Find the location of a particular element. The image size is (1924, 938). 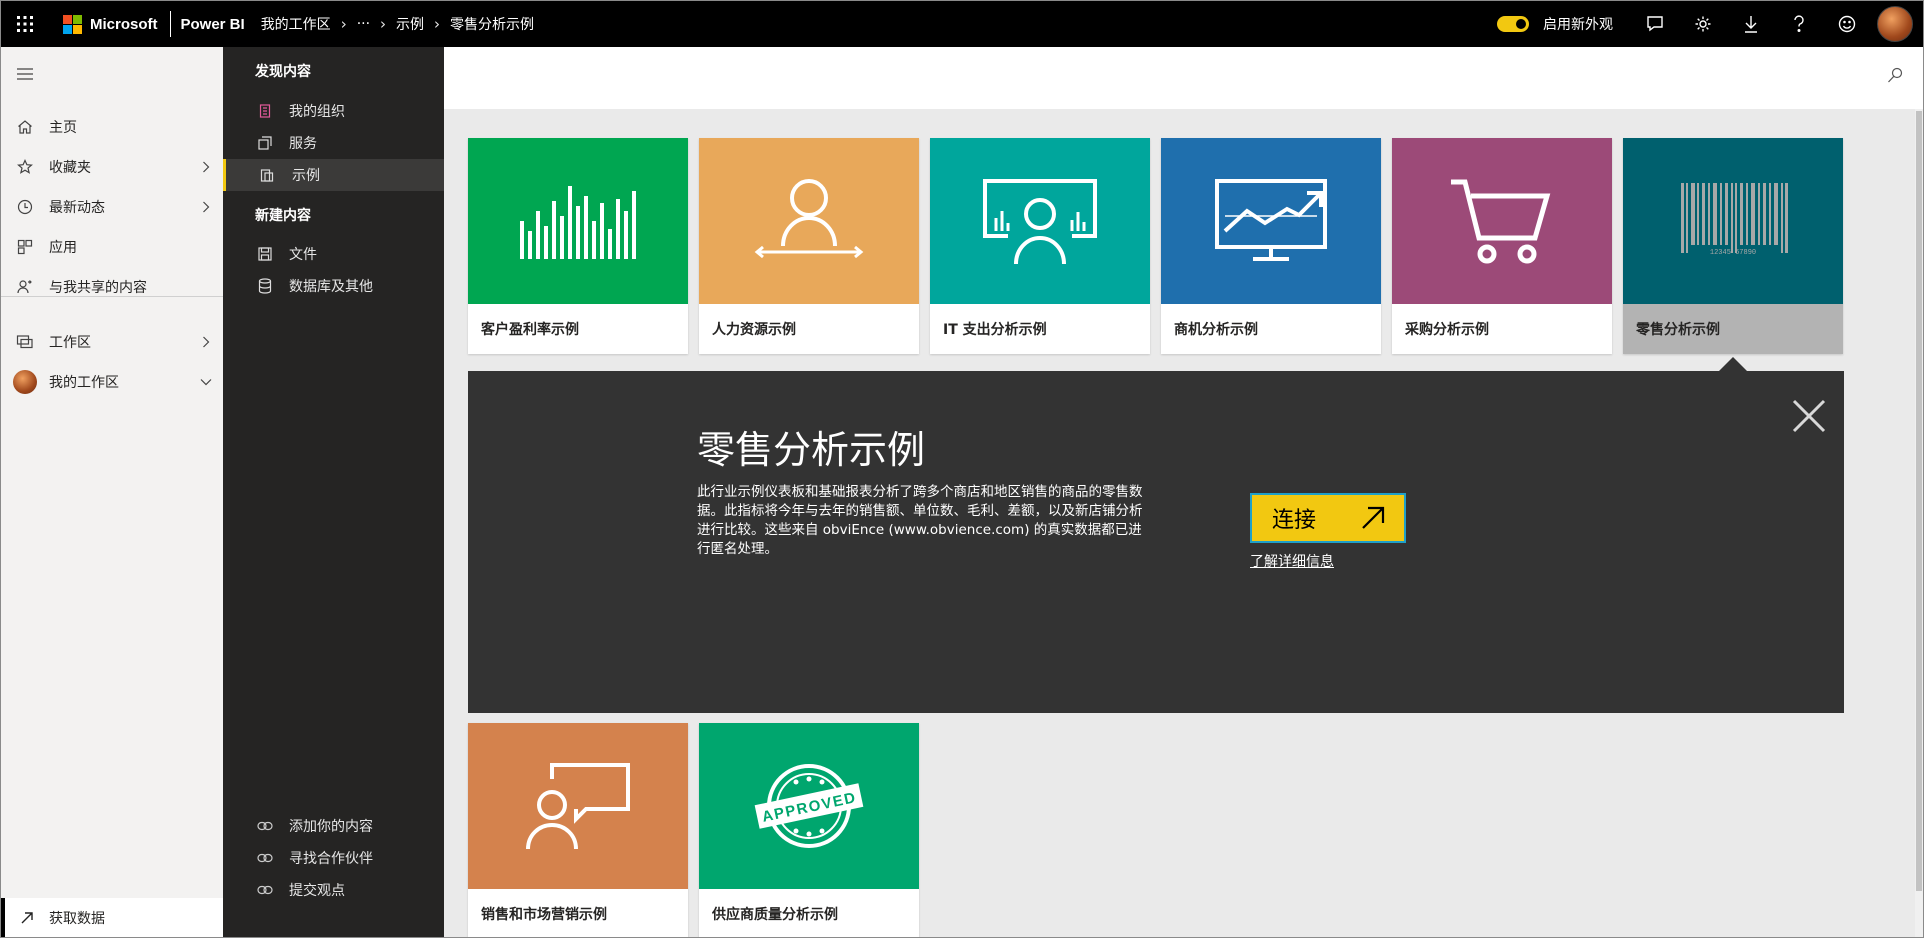

nav-item-apps: 应用 is located at coordinates (112, 247).